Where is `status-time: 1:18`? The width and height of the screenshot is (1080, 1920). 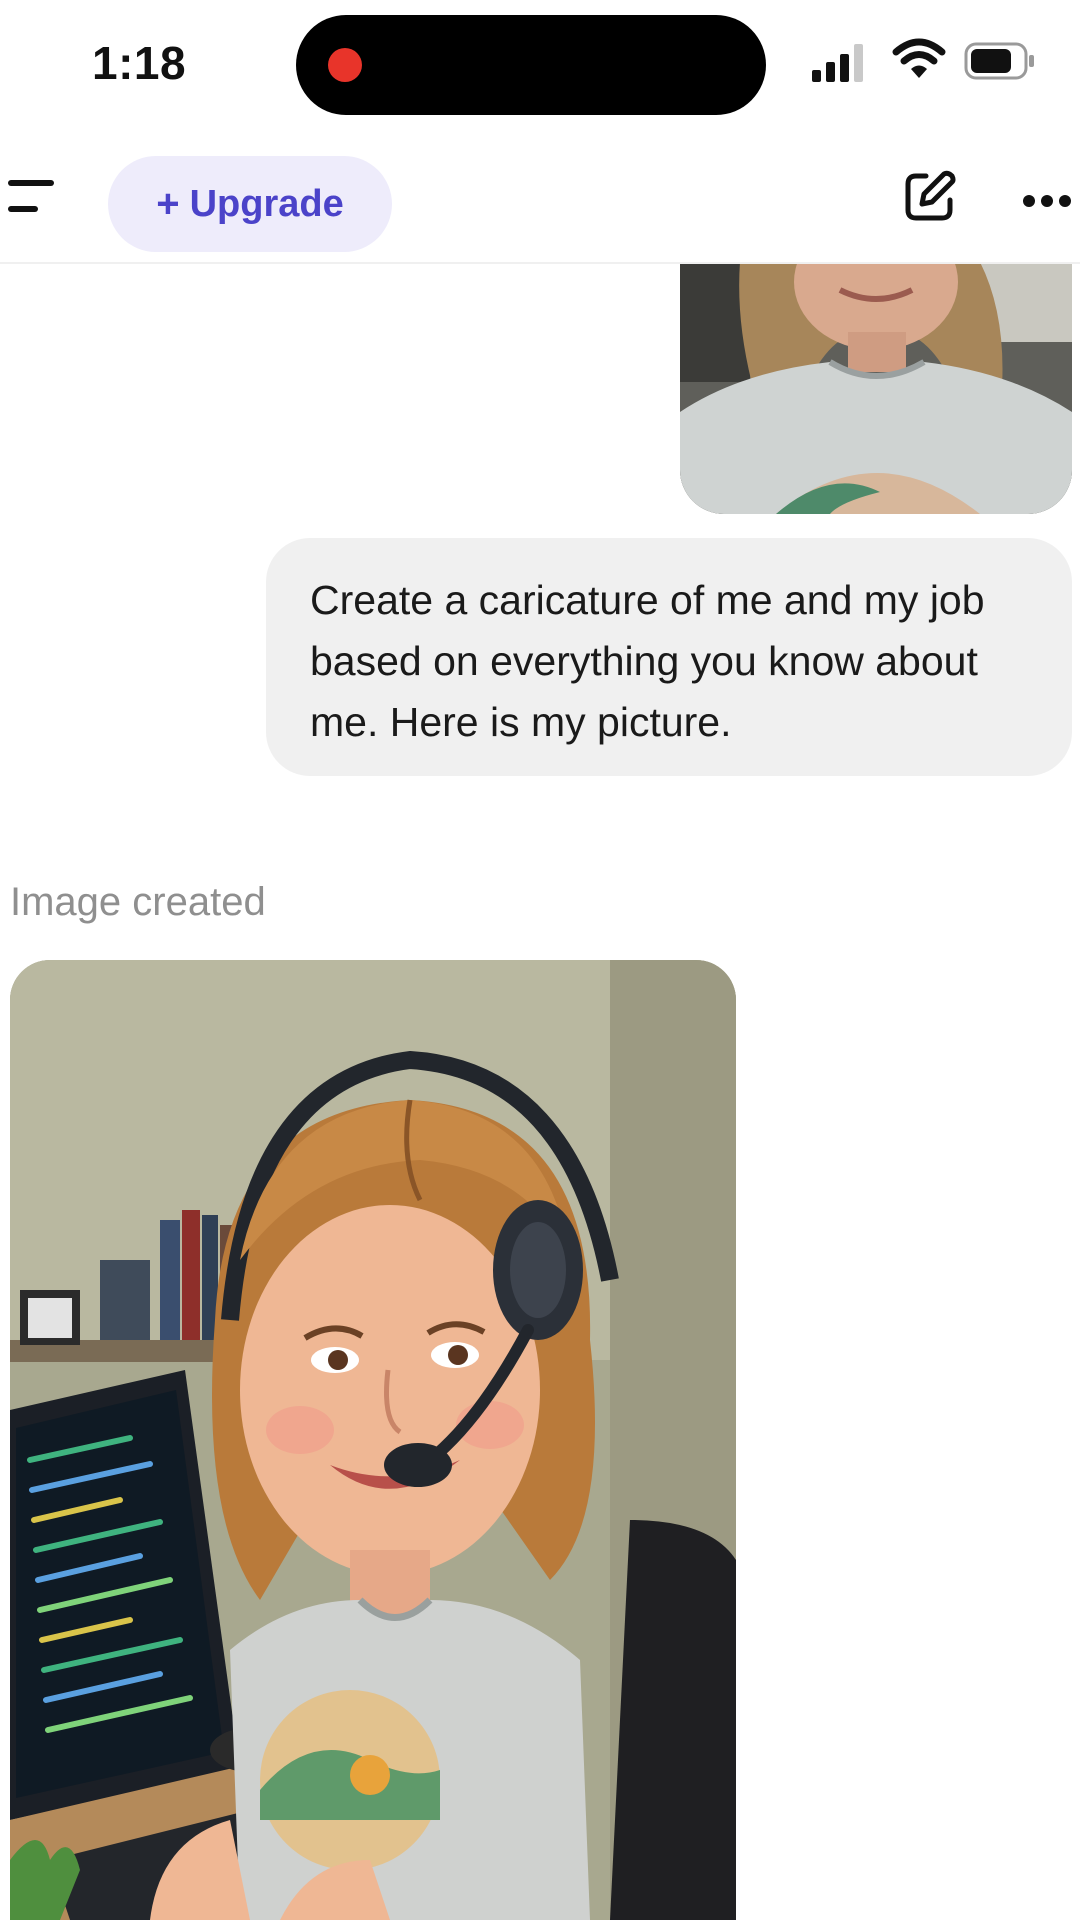 status-time: 1:18 is located at coordinates (139, 63).